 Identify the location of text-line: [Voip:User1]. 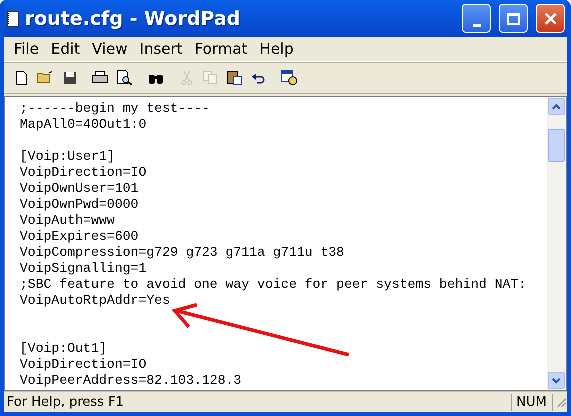
(68, 157).